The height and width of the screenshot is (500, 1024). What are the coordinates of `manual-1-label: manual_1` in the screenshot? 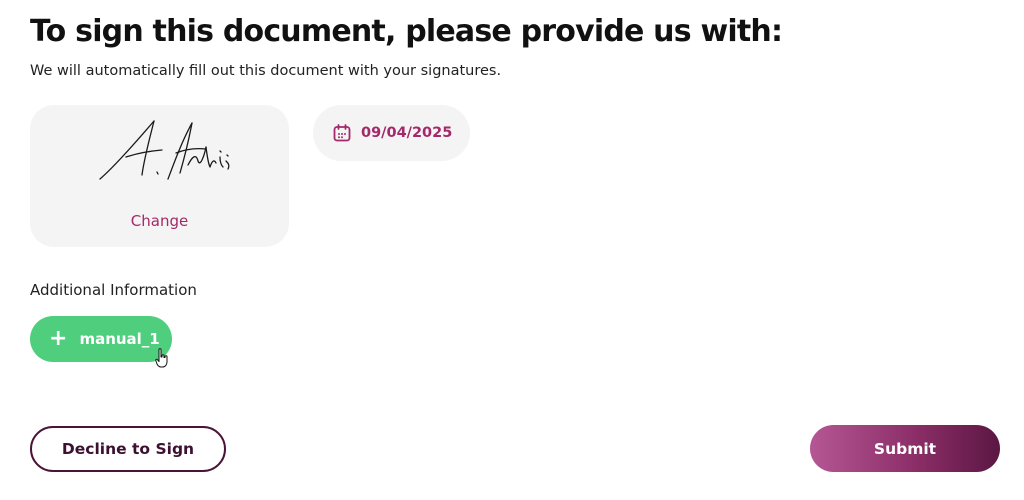 It's located at (119, 339).